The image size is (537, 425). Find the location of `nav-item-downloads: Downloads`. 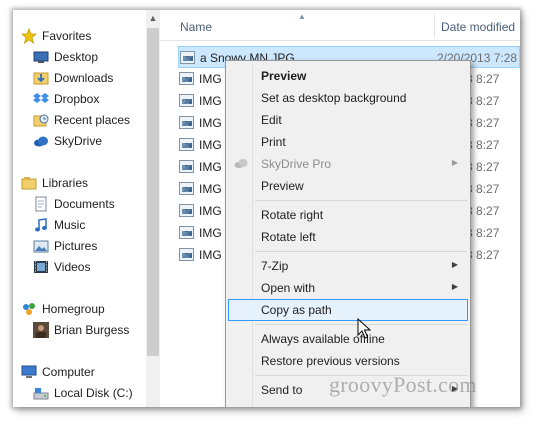

nav-item-downloads: Downloads is located at coordinates (73, 78).